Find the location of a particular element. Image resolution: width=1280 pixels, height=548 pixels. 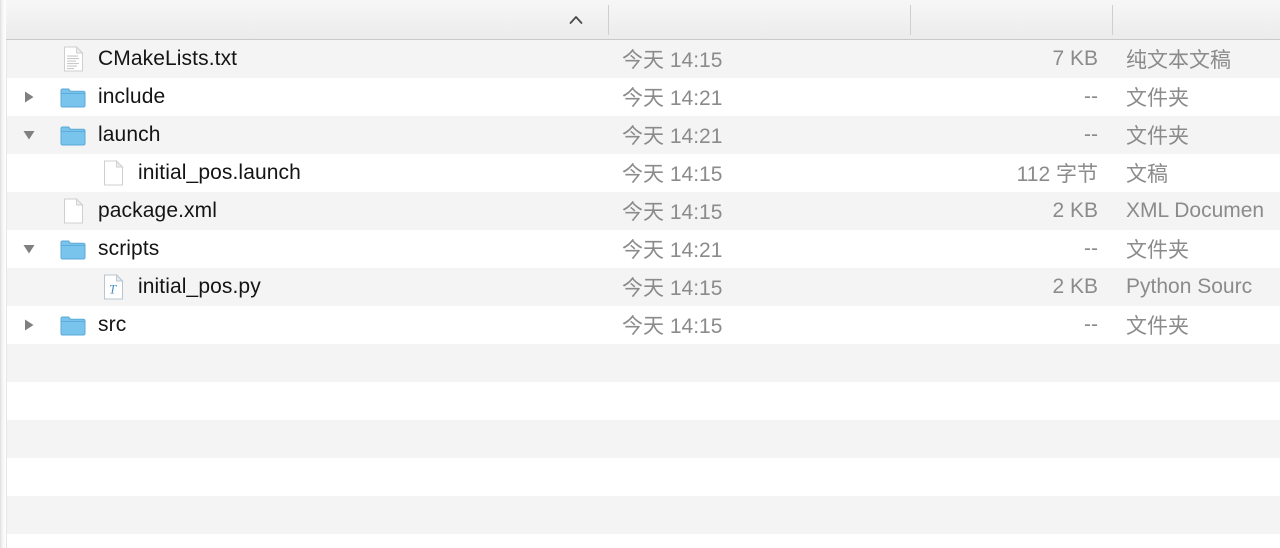

cell-name: T initial_pos.py is located at coordinates (304, 287).